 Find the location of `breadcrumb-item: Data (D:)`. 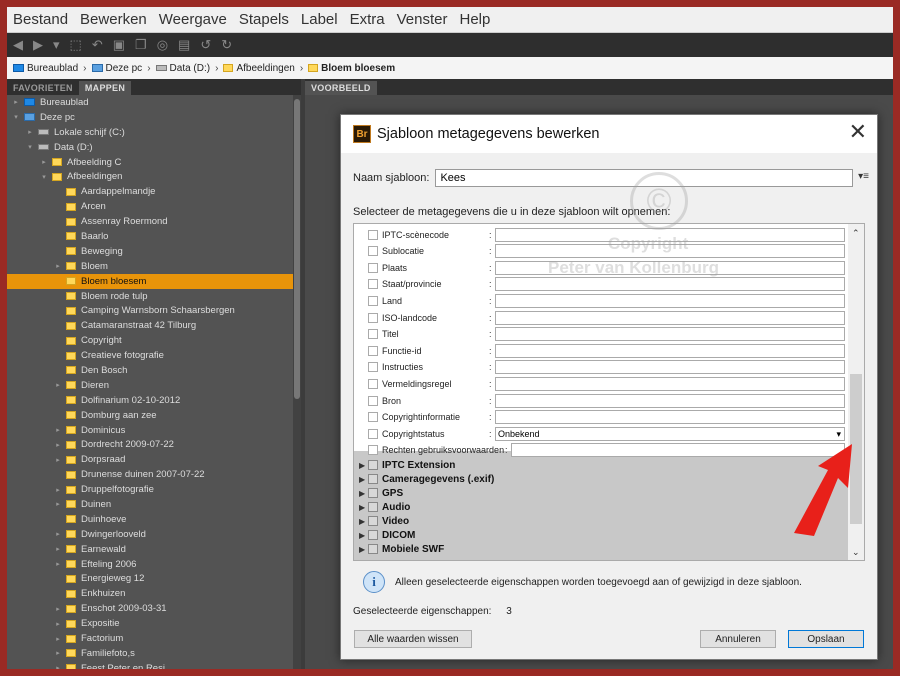

breadcrumb-item: Data (D:) is located at coordinates (182, 68).